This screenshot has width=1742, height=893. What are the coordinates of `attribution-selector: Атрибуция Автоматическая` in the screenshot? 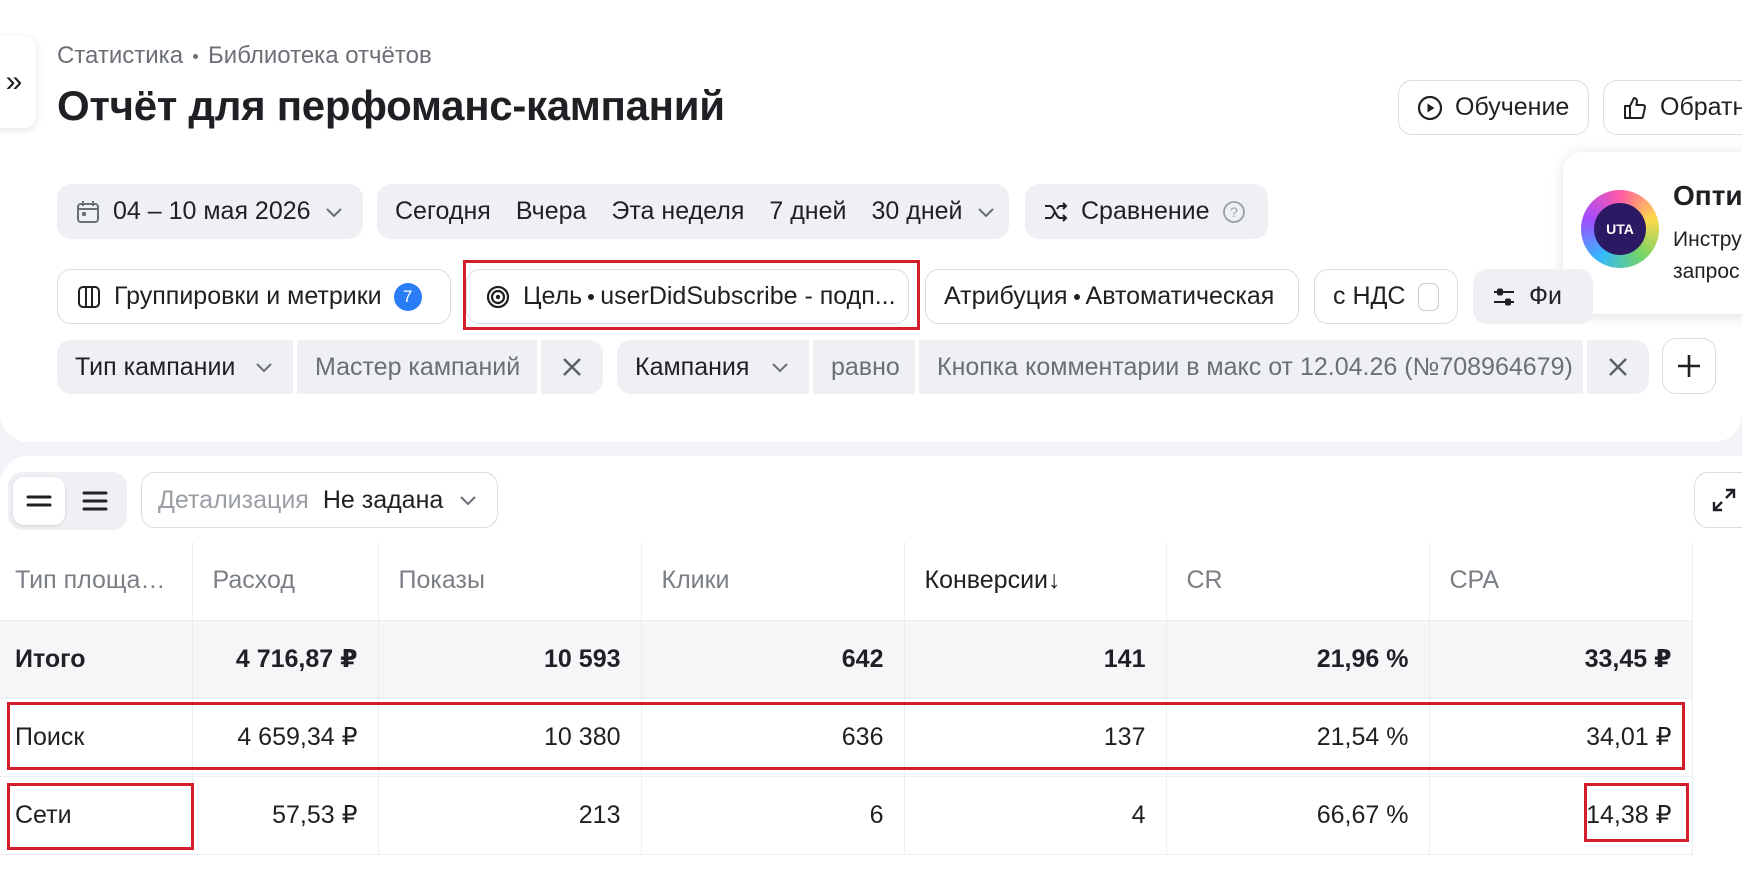 It's located at (1112, 296).